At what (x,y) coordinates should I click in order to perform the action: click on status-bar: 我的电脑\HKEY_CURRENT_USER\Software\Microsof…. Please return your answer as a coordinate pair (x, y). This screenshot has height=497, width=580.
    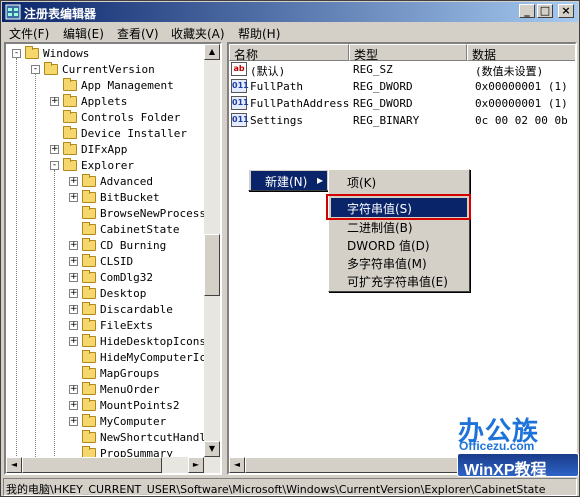
    Looking at the image, I should click on (290, 487).